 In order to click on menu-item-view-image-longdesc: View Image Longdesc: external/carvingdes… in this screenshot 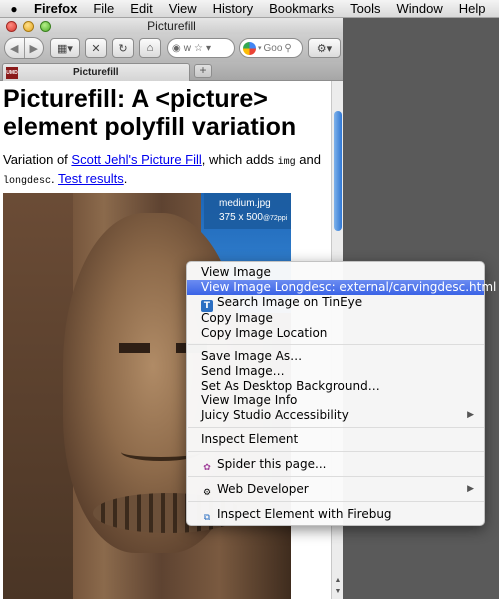, I will do `click(341, 287)`.